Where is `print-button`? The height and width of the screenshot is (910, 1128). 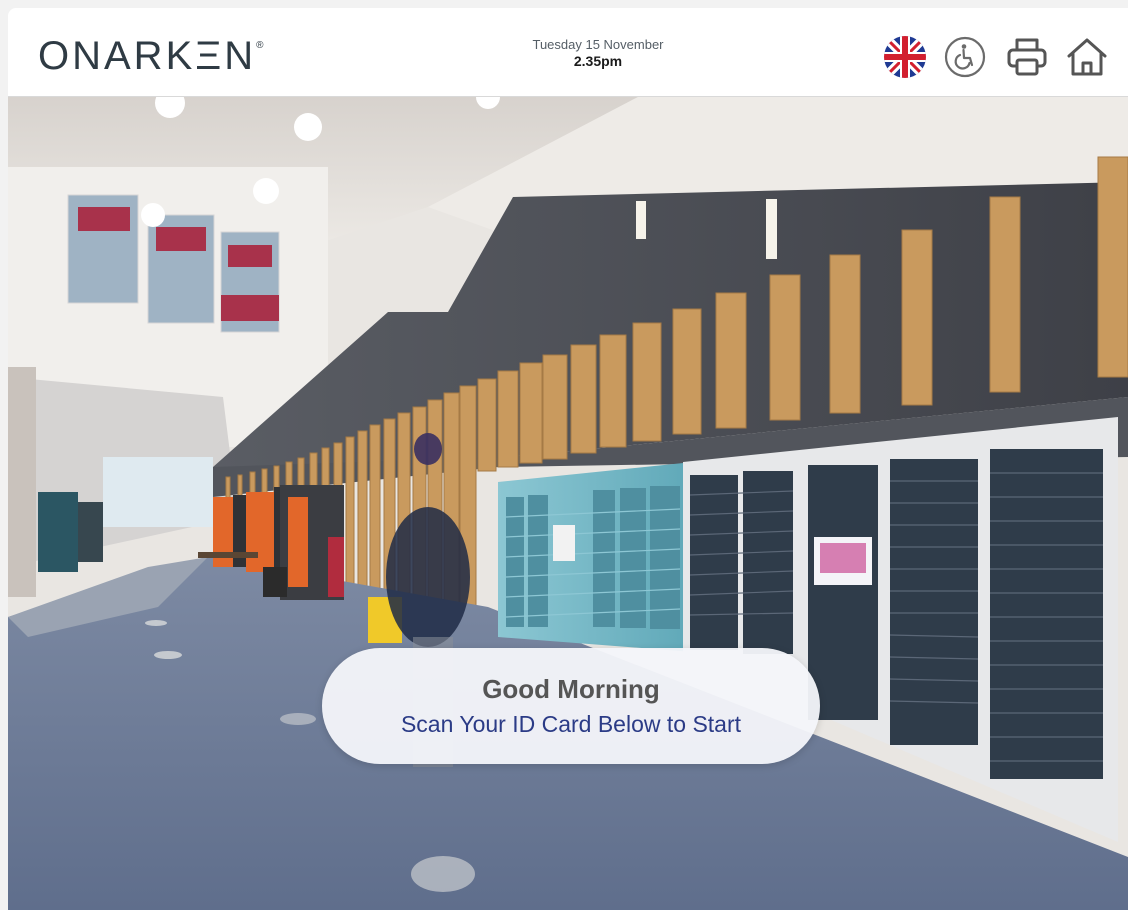
print-button is located at coordinates (1027, 57).